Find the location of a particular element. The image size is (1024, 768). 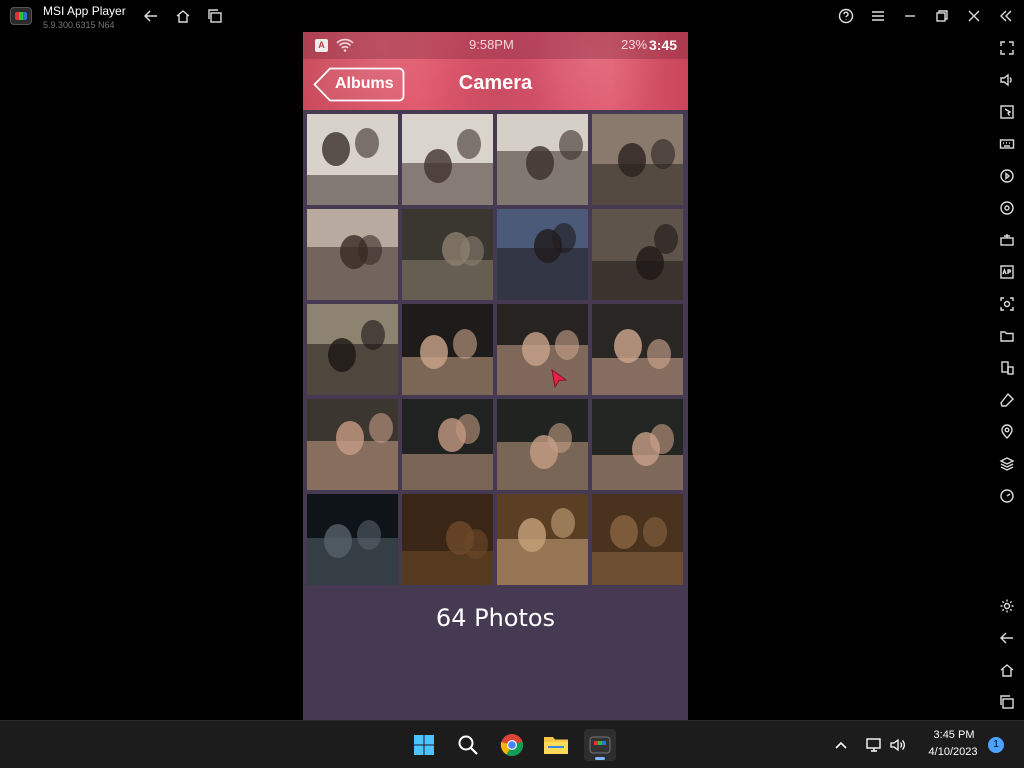

search-icon is located at coordinates (468, 745).